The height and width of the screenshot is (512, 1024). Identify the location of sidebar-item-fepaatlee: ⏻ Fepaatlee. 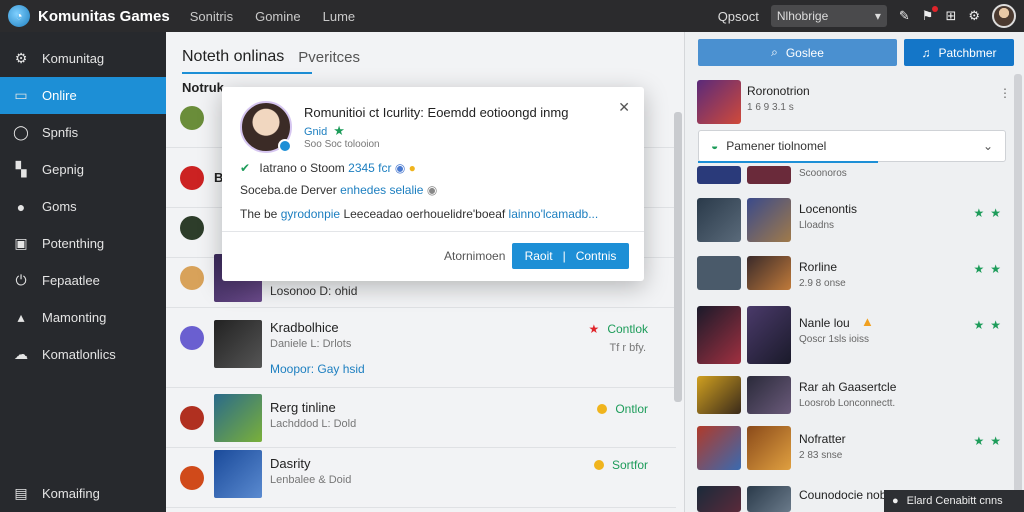
(83, 280).